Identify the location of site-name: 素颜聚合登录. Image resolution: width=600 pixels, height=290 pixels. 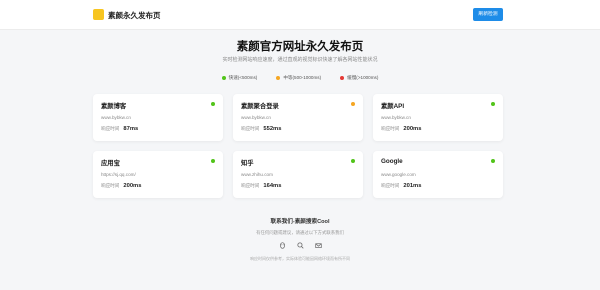
(260, 106).